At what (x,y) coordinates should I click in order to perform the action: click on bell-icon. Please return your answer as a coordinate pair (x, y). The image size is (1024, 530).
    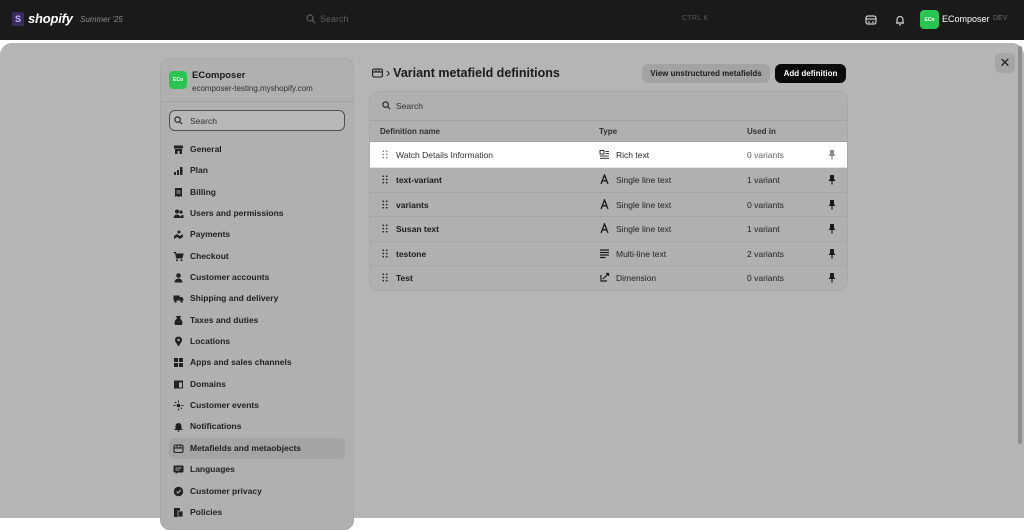
    Looking at the image, I should click on (900, 20).